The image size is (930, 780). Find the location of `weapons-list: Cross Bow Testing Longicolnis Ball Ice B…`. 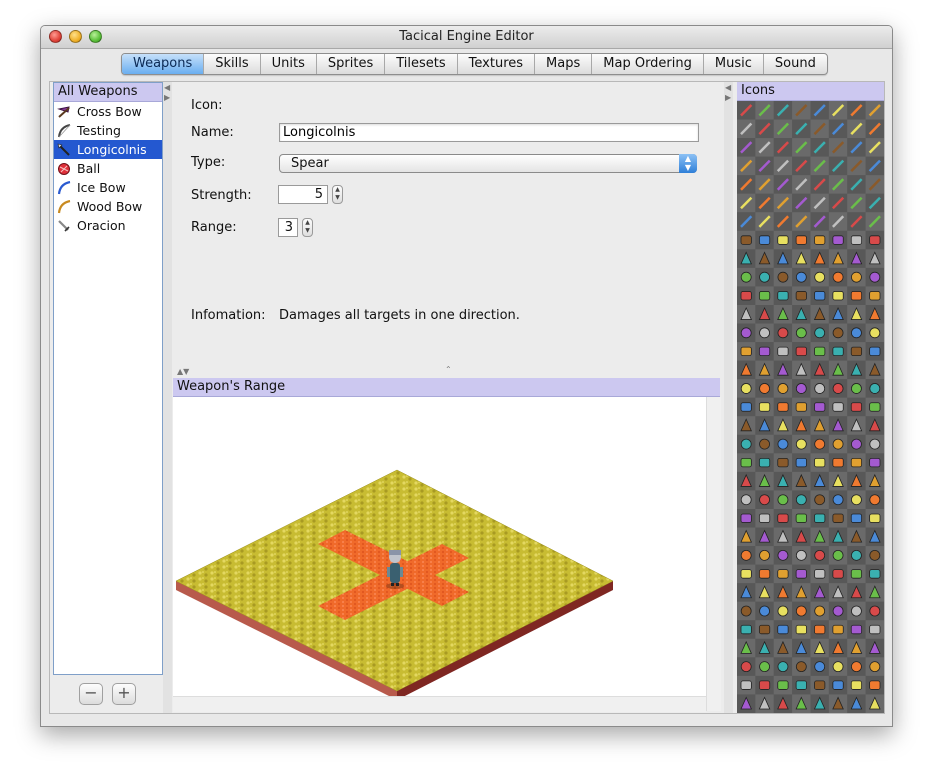

weapons-list: Cross Bow Testing Longicolnis Ball Ice B… is located at coordinates (108, 168).